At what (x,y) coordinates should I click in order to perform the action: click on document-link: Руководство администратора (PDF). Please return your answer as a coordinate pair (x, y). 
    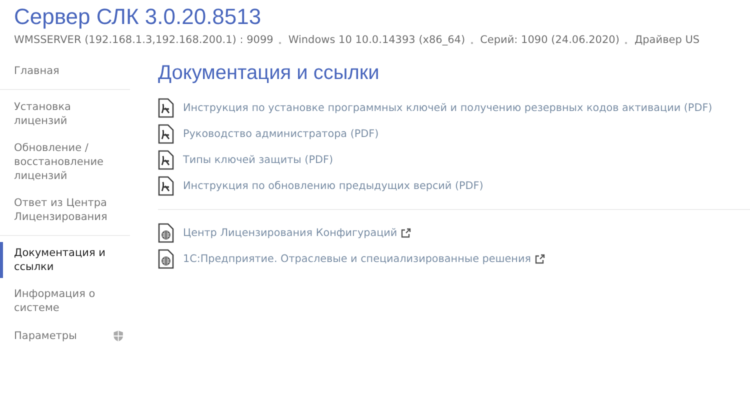
    Looking at the image, I should click on (281, 134).